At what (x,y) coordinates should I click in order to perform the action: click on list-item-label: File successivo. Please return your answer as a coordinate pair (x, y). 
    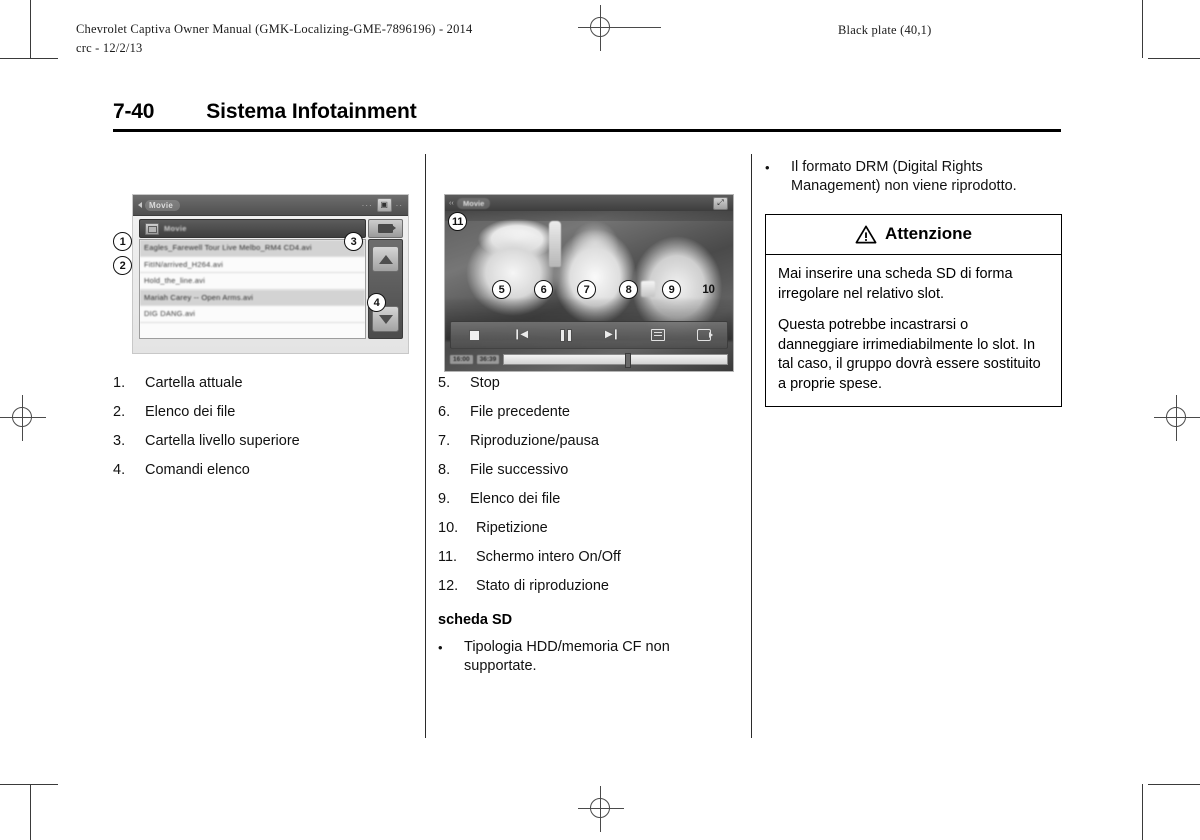
    Looking at the image, I should click on (519, 470).